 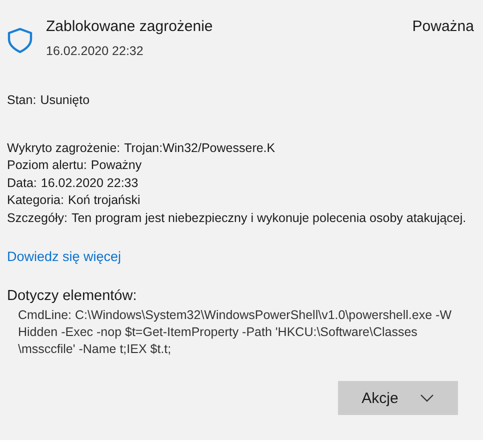 What do you see at coordinates (443, 27) in the screenshot?
I see `severity-label: Poważna` at bounding box center [443, 27].